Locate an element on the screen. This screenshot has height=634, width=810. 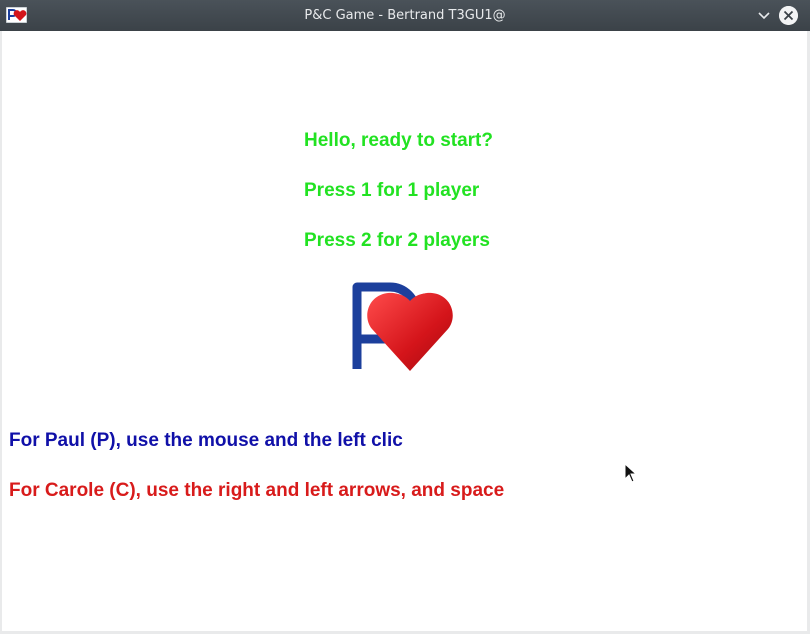
chevron-down-icon is located at coordinates (764, 16).